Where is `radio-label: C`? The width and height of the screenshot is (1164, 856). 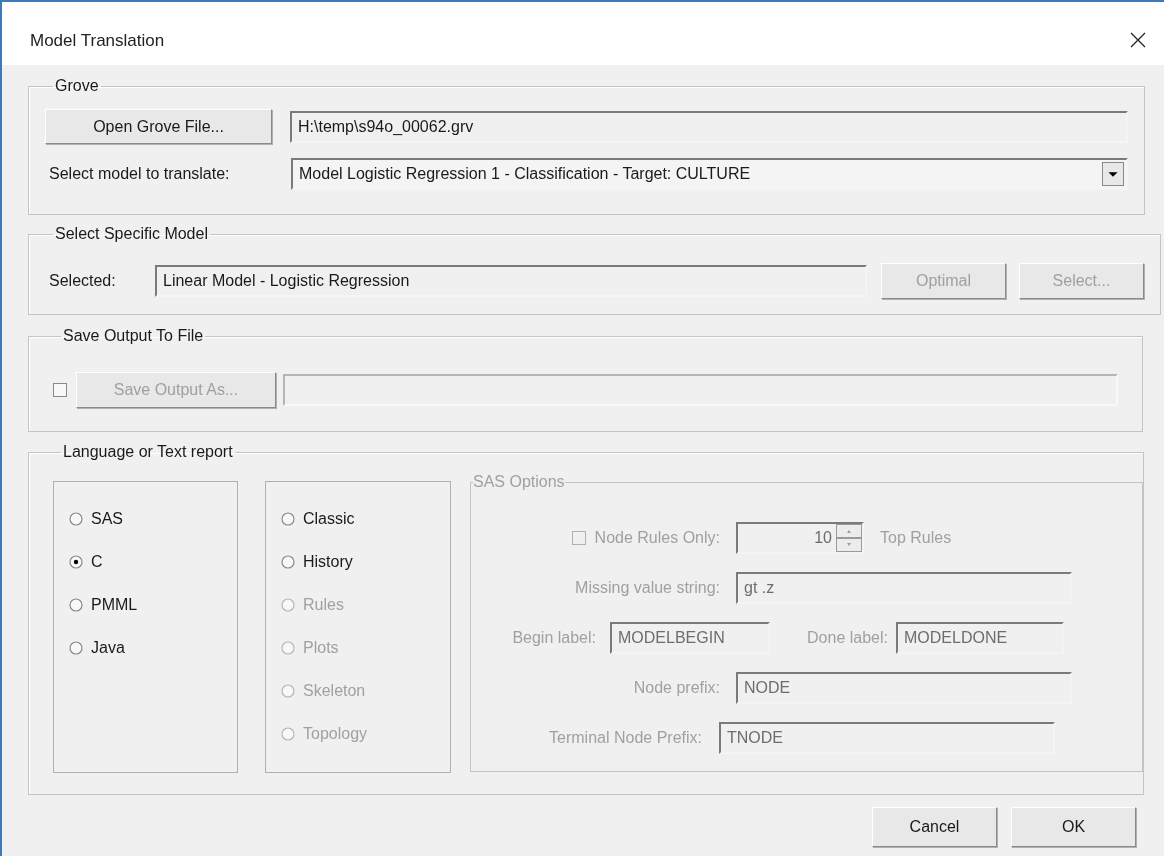 radio-label: C is located at coordinates (97, 561).